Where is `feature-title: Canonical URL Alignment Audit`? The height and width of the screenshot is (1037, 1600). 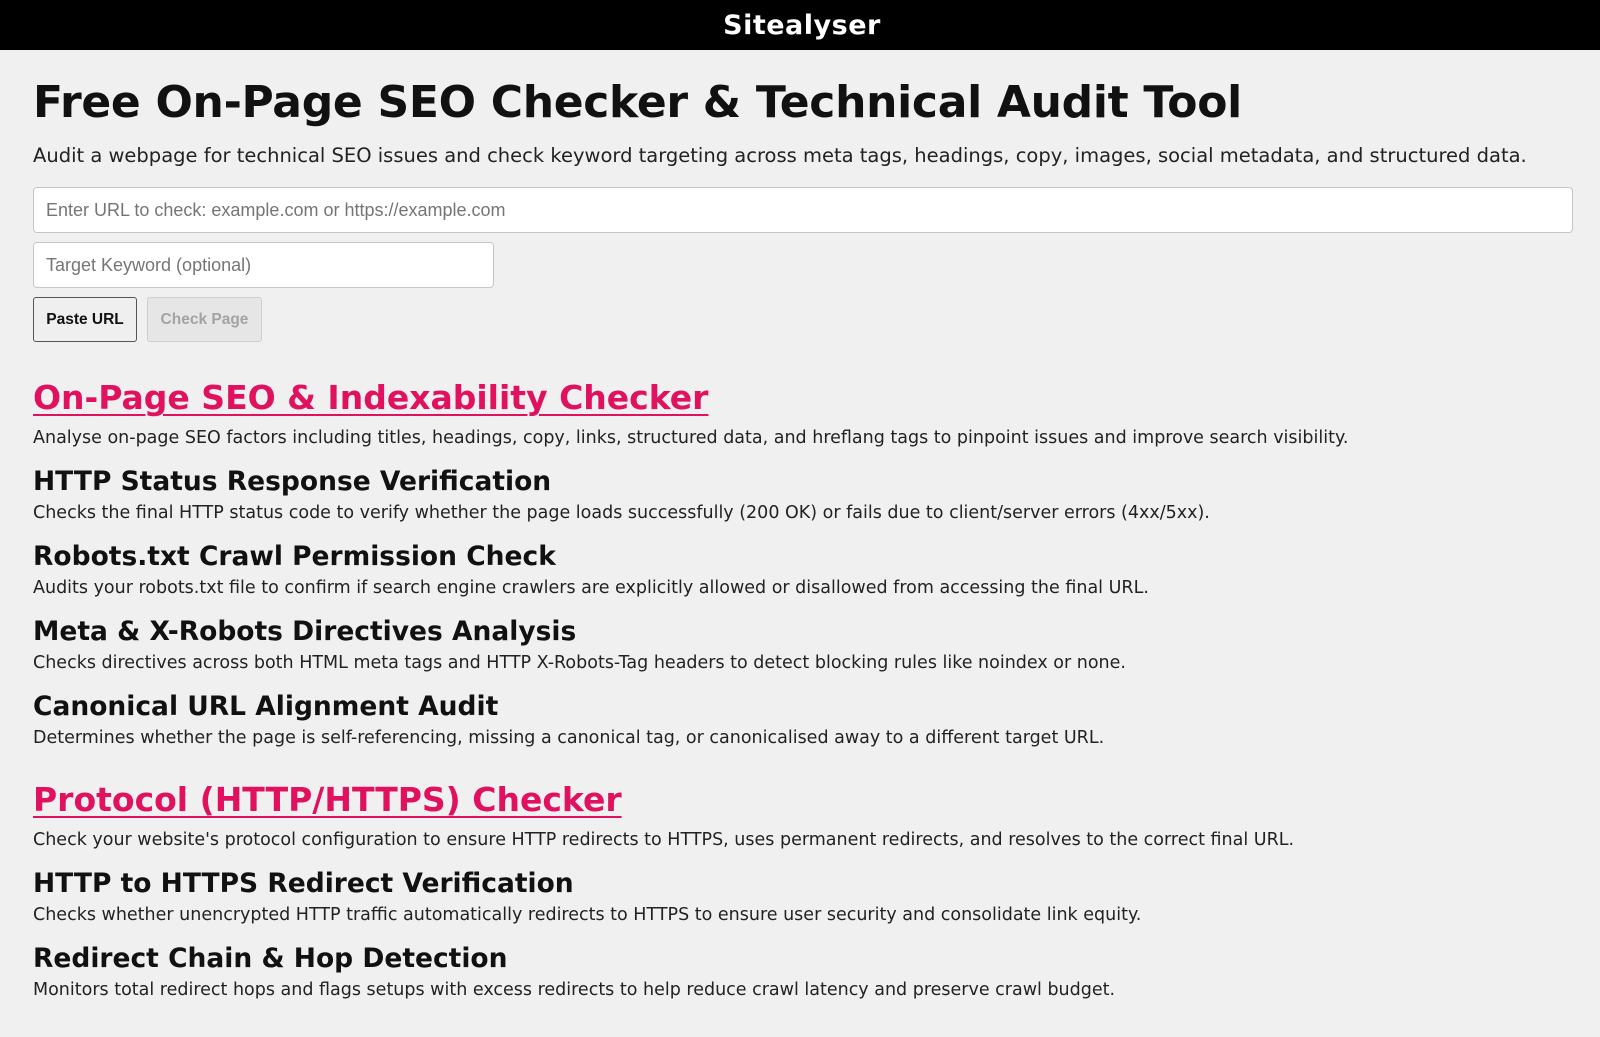 feature-title: Canonical URL Alignment Audit is located at coordinates (266, 706).